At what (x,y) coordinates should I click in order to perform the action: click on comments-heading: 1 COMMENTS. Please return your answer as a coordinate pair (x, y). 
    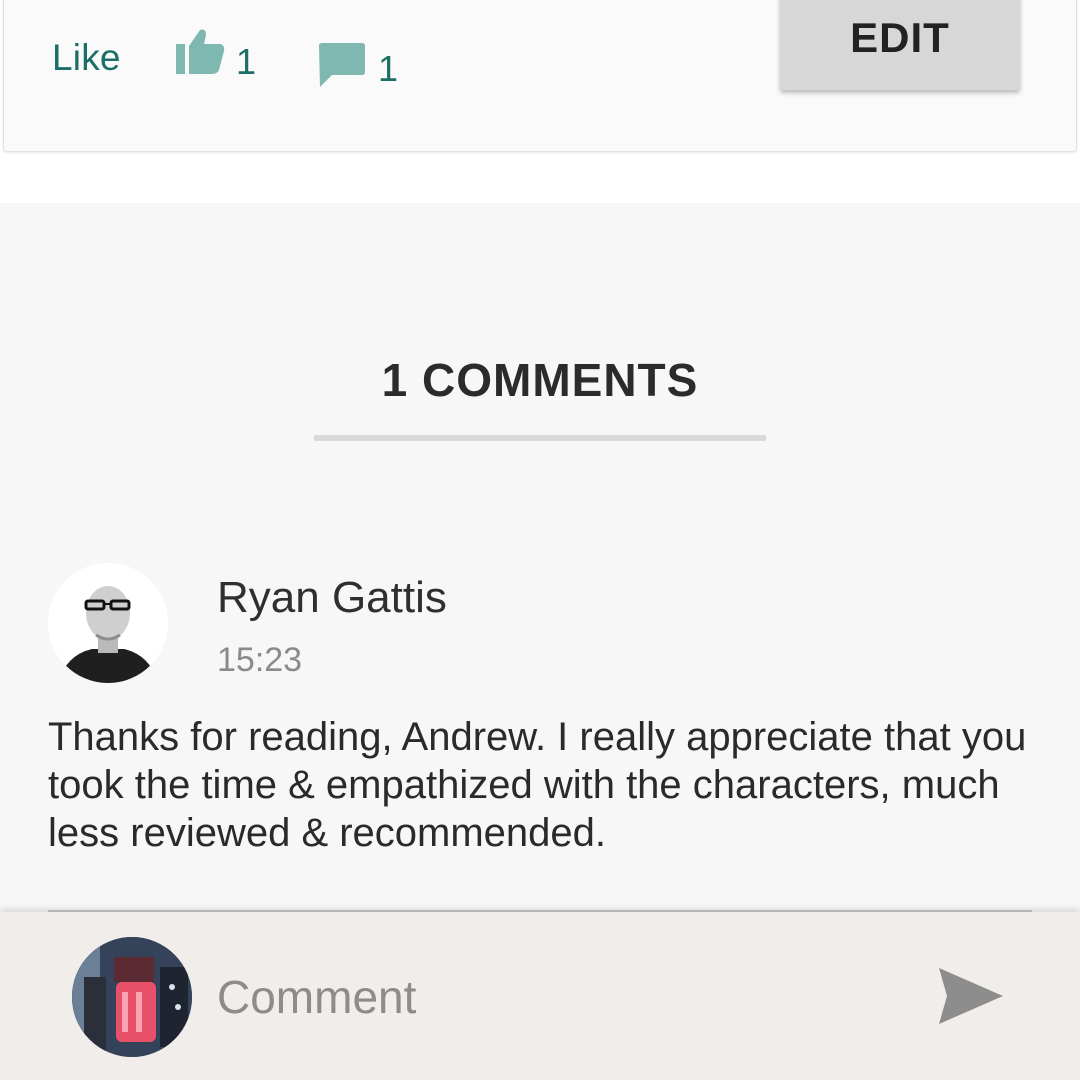
    Looking at the image, I should click on (540, 380).